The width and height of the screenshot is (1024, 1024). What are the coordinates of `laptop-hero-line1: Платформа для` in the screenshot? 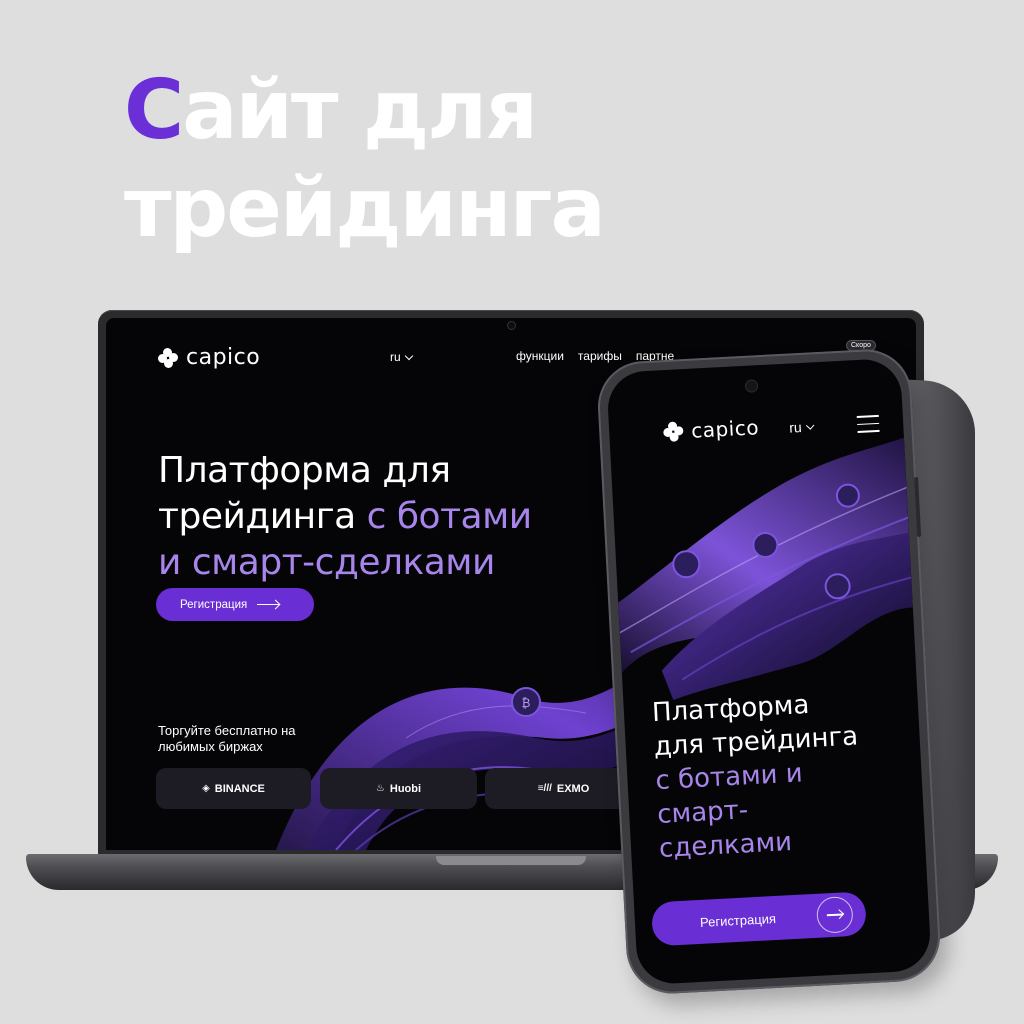 It's located at (304, 470).